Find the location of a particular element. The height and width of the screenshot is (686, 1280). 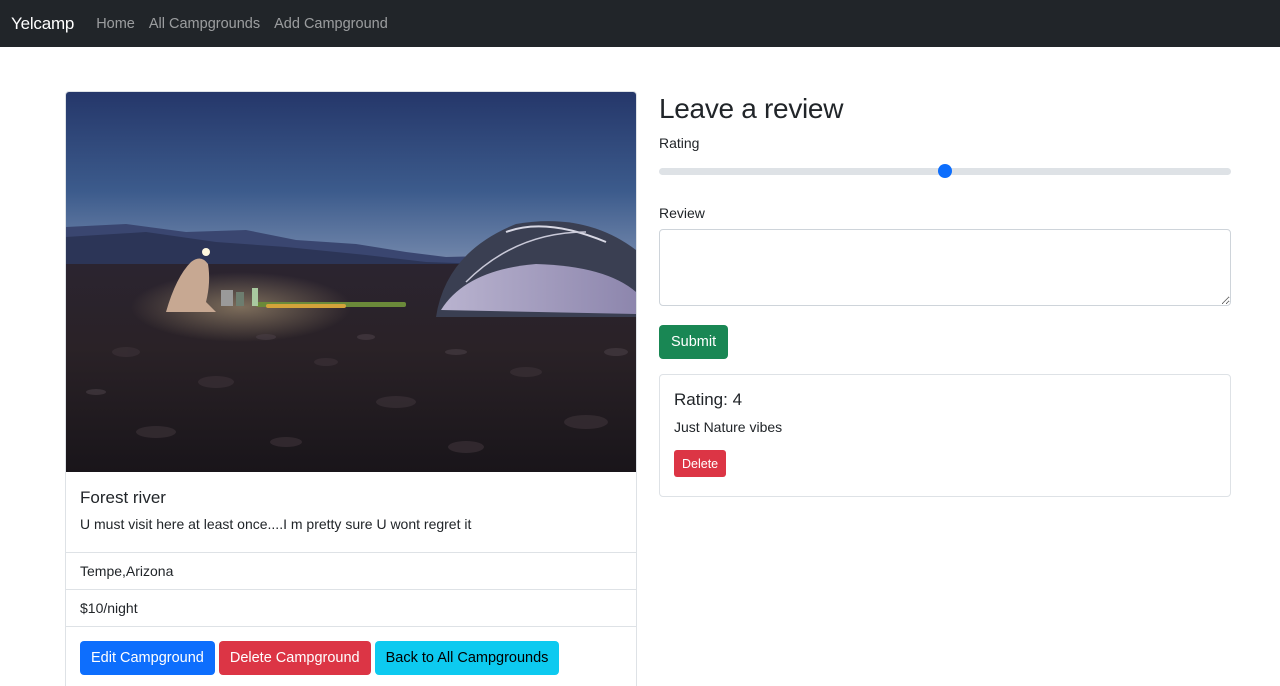

review-rating: Rating: 4 is located at coordinates (708, 399).